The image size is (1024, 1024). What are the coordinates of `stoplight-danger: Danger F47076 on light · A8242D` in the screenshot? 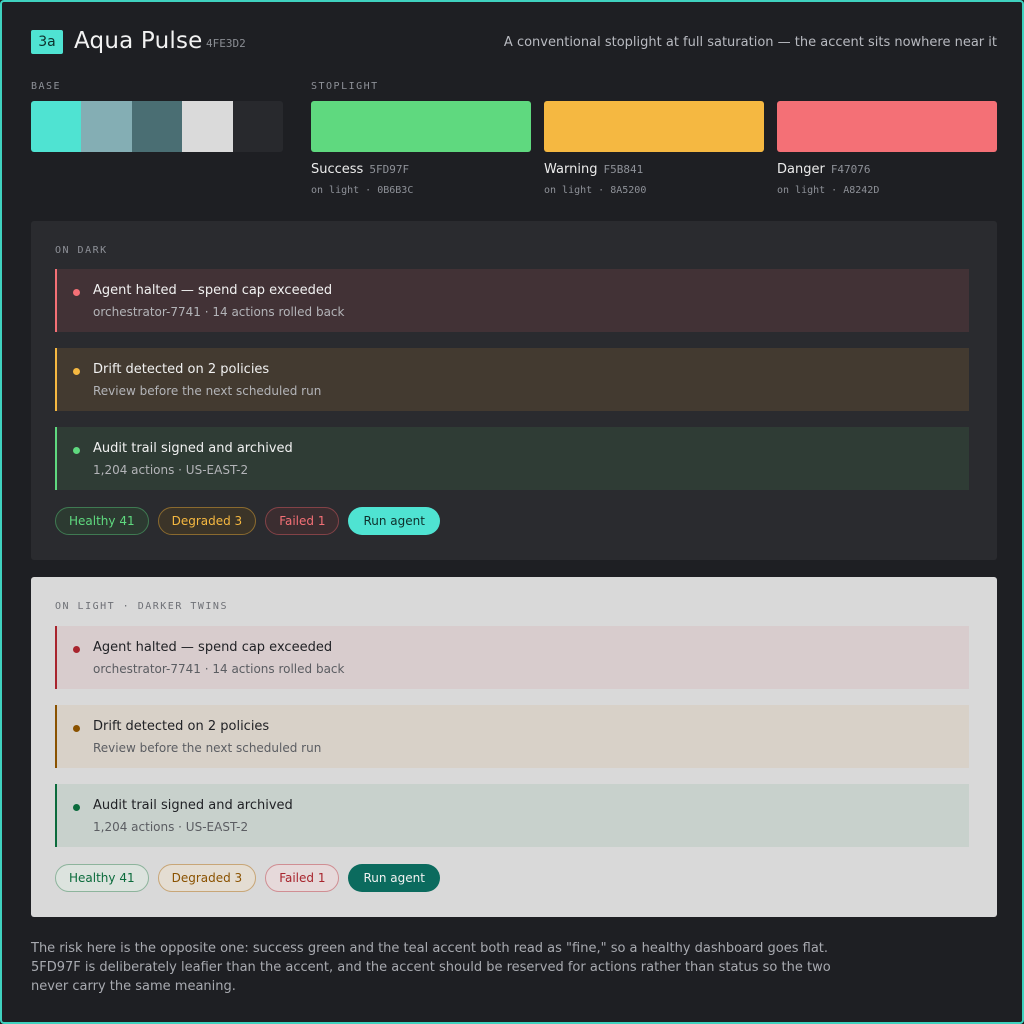 It's located at (887, 148).